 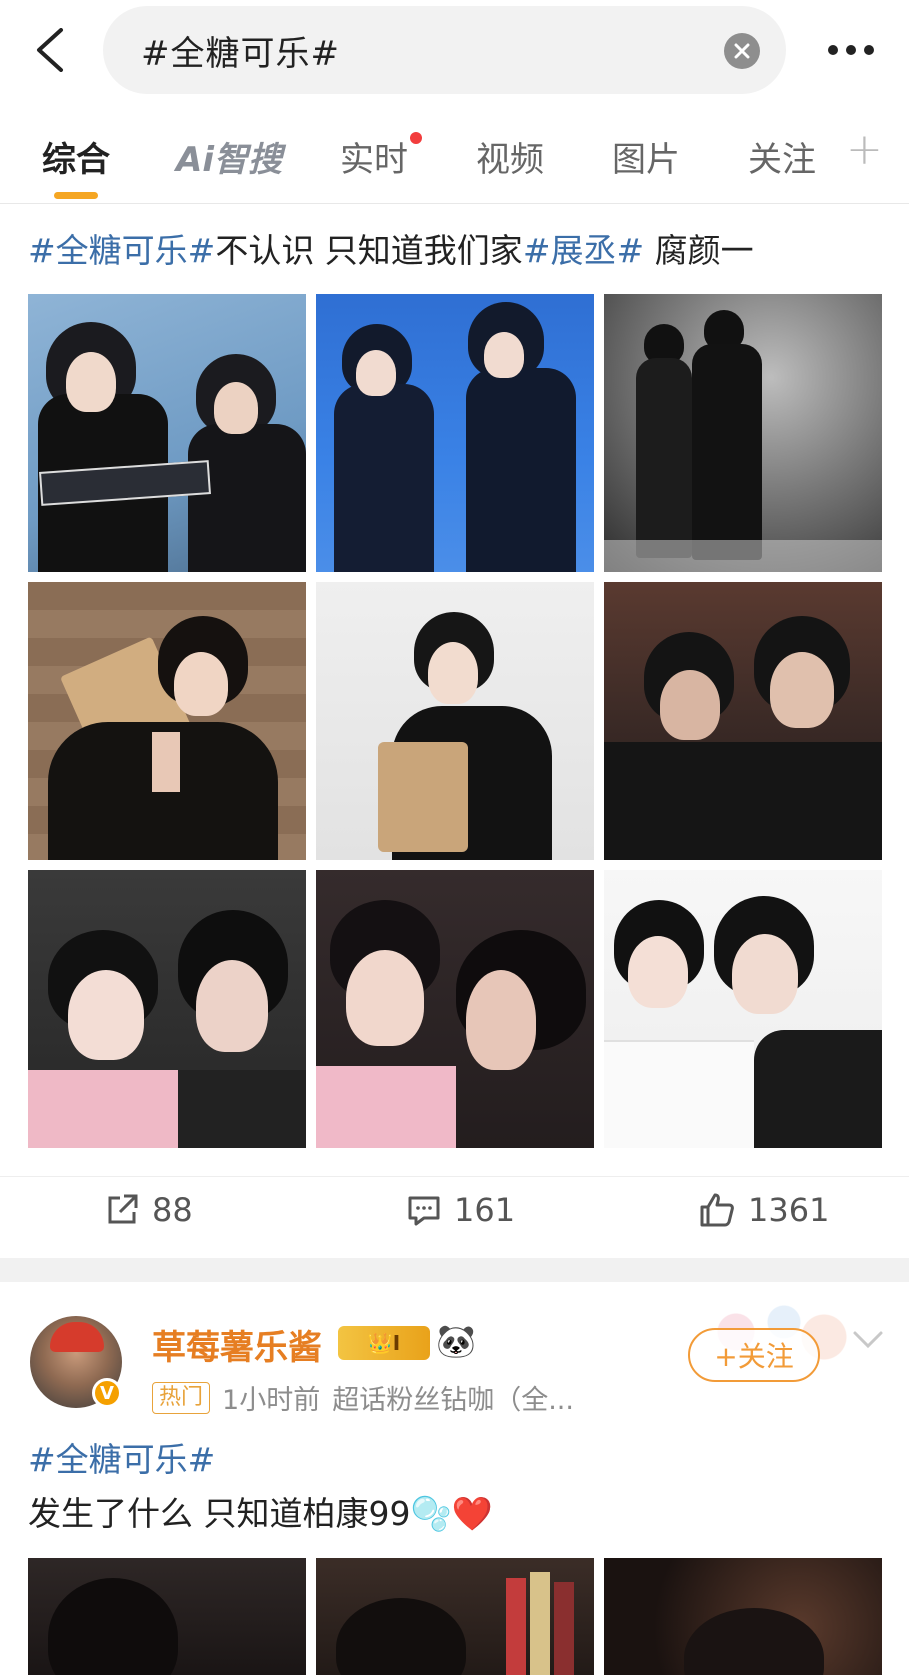 I want to click on hot-badge: 热门, so click(x=181, y=1397).